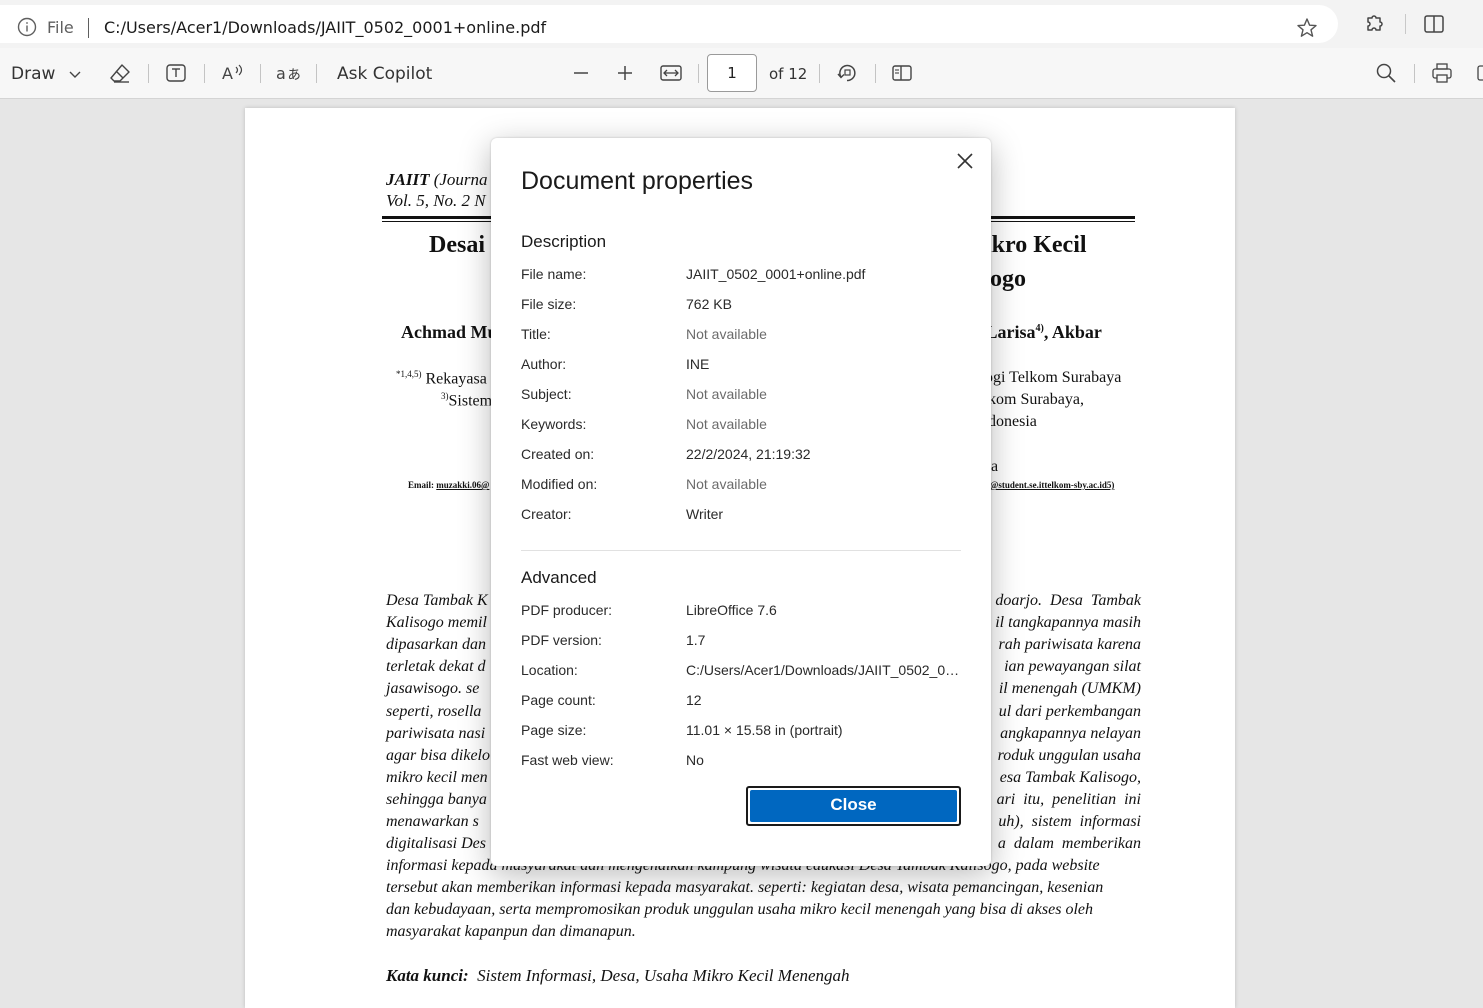 The width and height of the screenshot is (1483, 1008). What do you see at coordinates (581, 73) in the screenshot?
I see `minus-icon` at bounding box center [581, 73].